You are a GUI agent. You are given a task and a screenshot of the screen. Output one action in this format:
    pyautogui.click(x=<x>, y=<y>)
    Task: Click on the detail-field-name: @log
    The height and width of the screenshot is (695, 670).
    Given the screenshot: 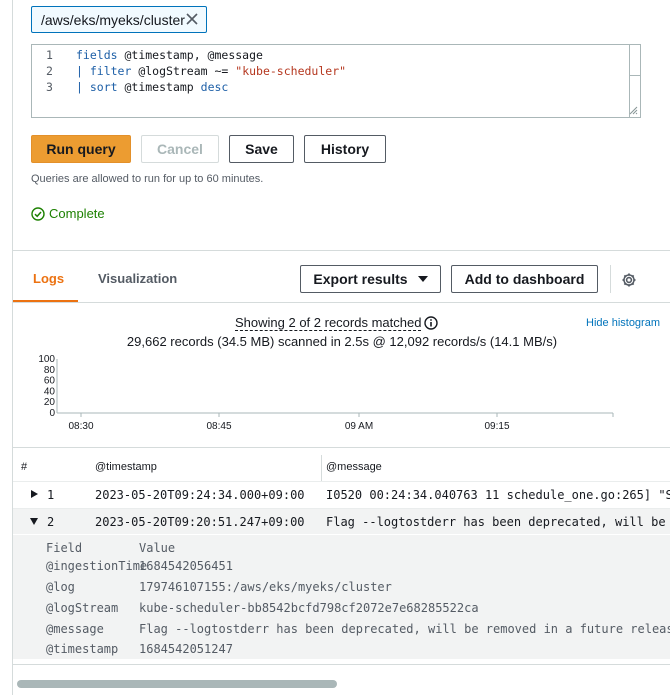 What is the action you would take?
    pyautogui.click(x=60, y=587)
    